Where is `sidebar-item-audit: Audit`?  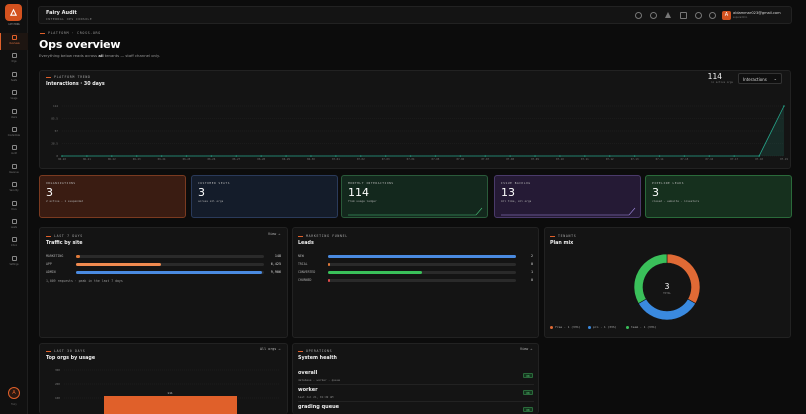
sidebar-item-audit: Audit is located at coordinates (14, 151).